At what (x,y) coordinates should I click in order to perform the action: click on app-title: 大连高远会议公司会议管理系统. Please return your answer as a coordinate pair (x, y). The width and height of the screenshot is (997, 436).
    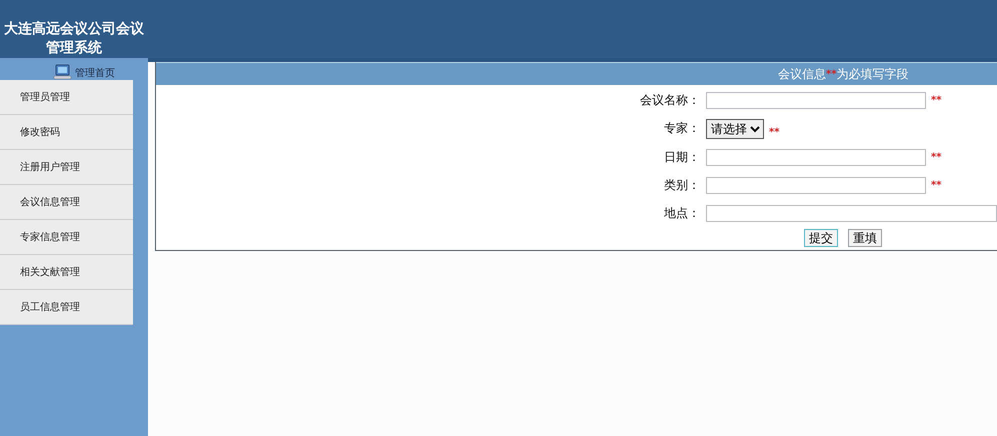
    Looking at the image, I should click on (74, 29).